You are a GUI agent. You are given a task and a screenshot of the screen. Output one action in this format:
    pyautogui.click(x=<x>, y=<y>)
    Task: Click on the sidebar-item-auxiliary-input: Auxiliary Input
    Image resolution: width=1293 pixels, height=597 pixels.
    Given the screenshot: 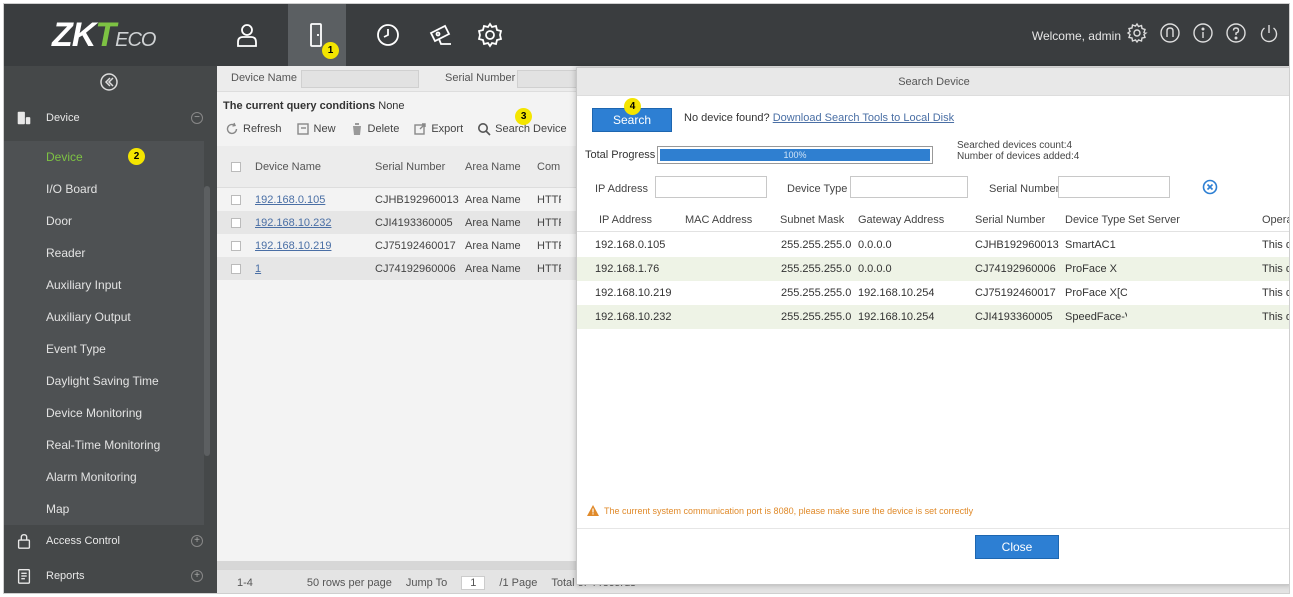 What is the action you would take?
    pyautogui.click(x=104, y=285)
    